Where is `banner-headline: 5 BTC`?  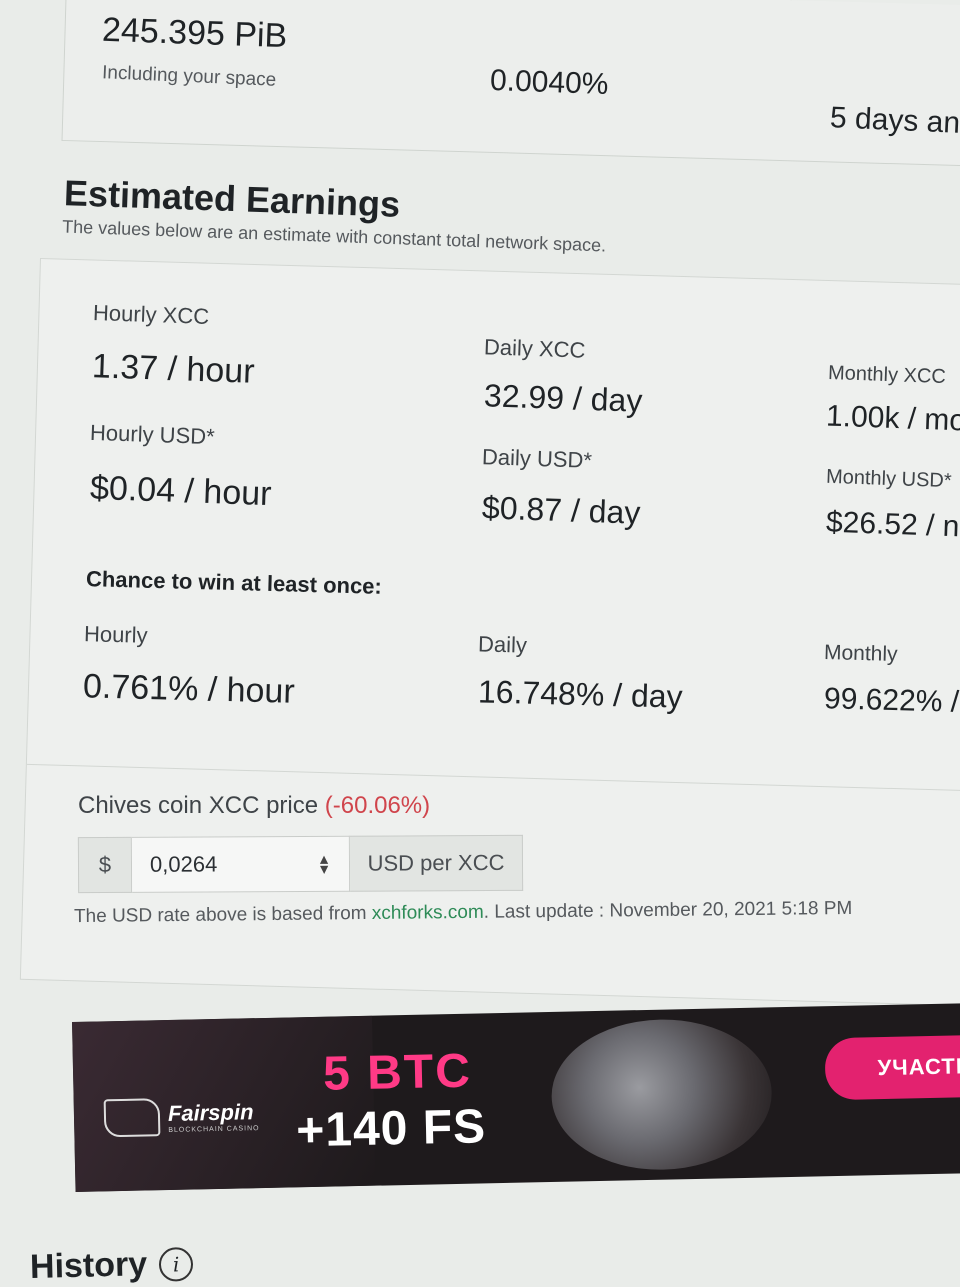
banner-headline: 5 BTC is located at coordinates (397, 1072).